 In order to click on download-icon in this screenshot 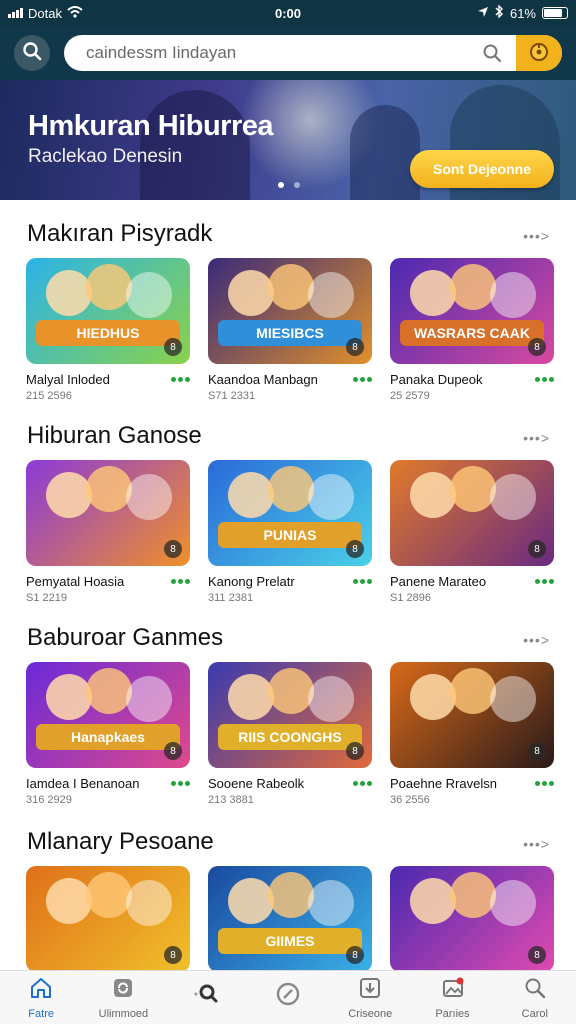, I will do `click(370, 990)`.